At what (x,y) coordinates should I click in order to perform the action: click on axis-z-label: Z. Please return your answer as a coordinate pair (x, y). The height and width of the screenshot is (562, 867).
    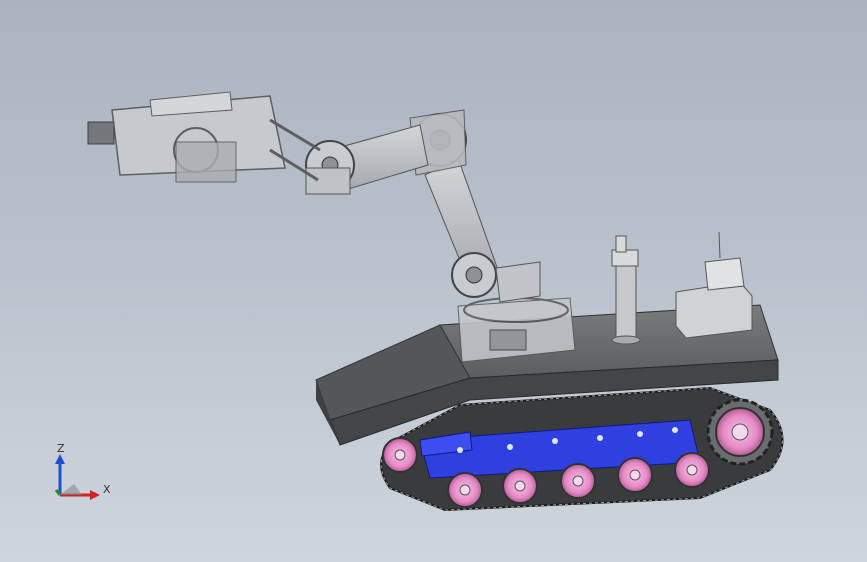
    Looking at the image, I should click on (61, 448).